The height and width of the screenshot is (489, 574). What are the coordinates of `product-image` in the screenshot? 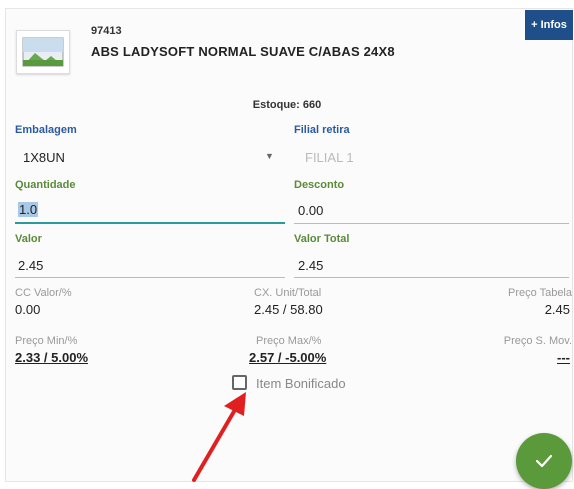 It's located at (43, 52).